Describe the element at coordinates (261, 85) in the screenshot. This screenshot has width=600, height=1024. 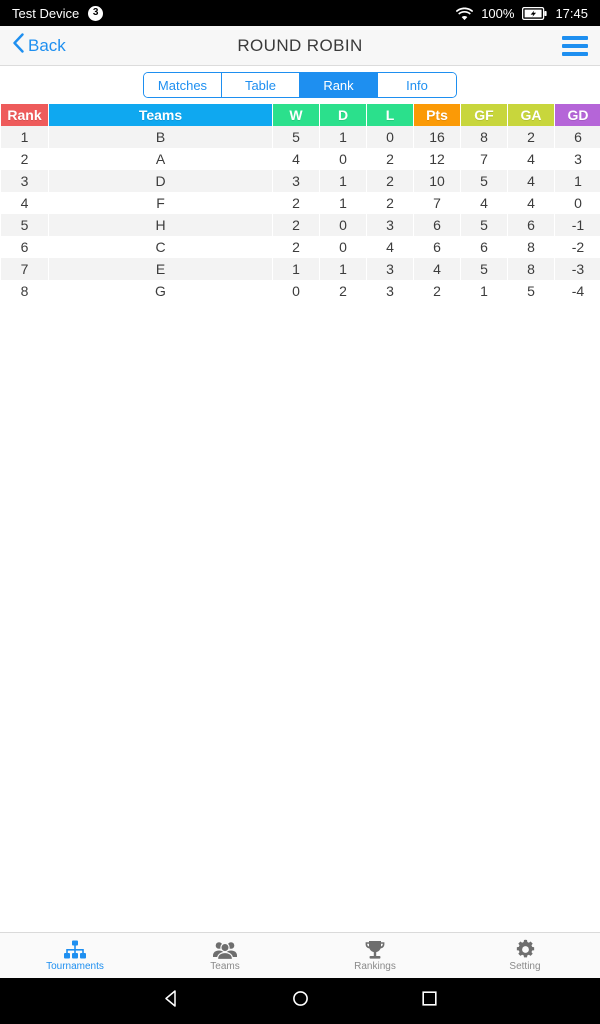
I see `tab-table: Table` at that location.